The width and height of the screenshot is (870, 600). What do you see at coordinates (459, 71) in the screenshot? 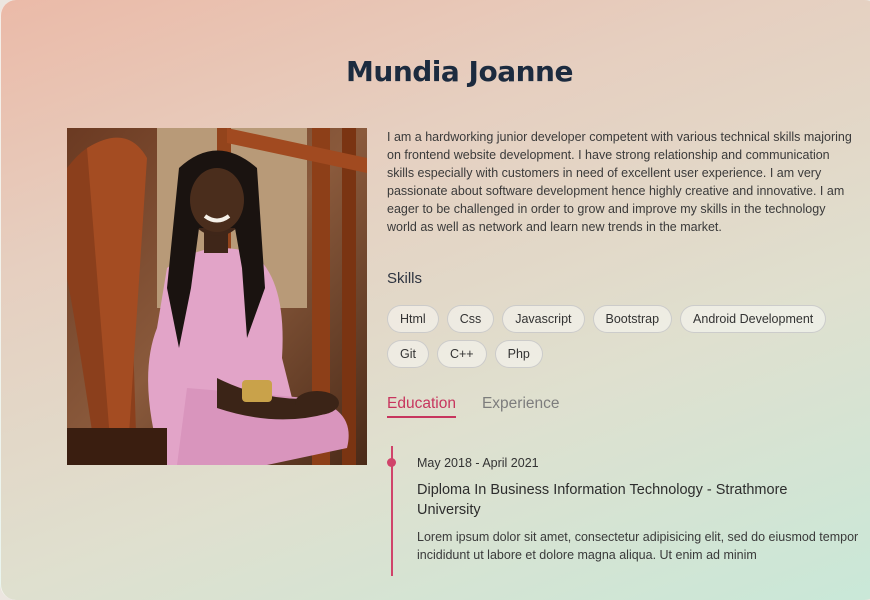
I see `profile-name: Mundia Joanne` at bounding box center [459, 71].